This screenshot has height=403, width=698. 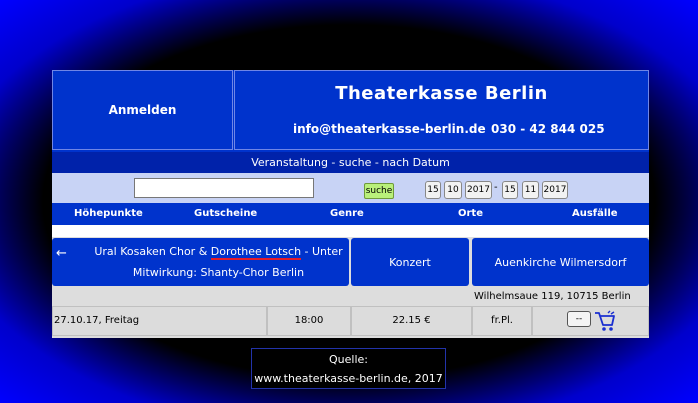 What do you see at coordinates (530, 190) in the screenshot?
I see `to-month-select: 11` at bounding box center [530, 190].